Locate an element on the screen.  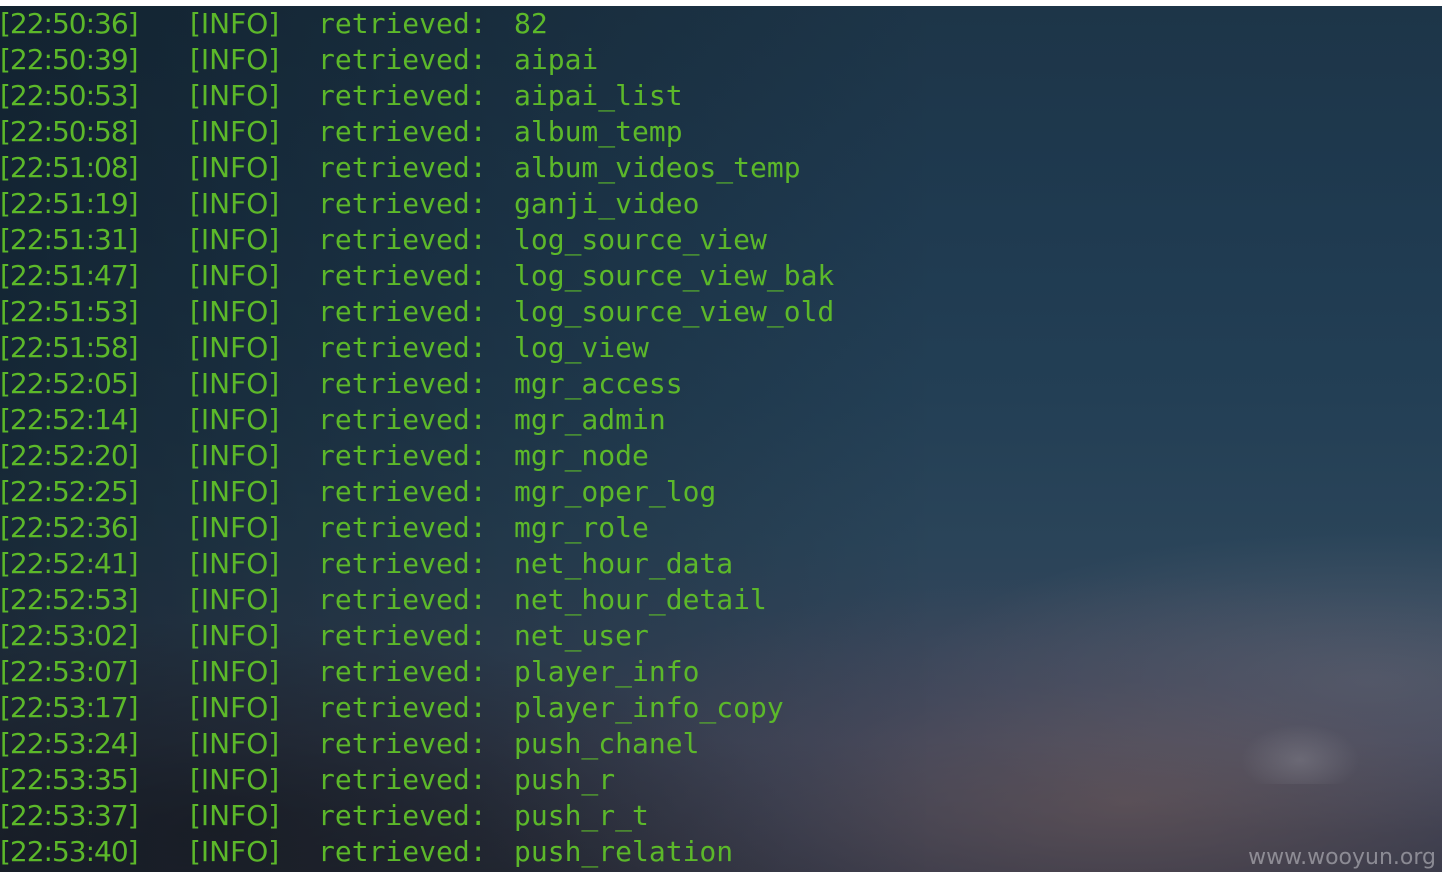
log-line: [22:53:35] [INFO] retrieved: push_r is located at coordinates (417, 780).